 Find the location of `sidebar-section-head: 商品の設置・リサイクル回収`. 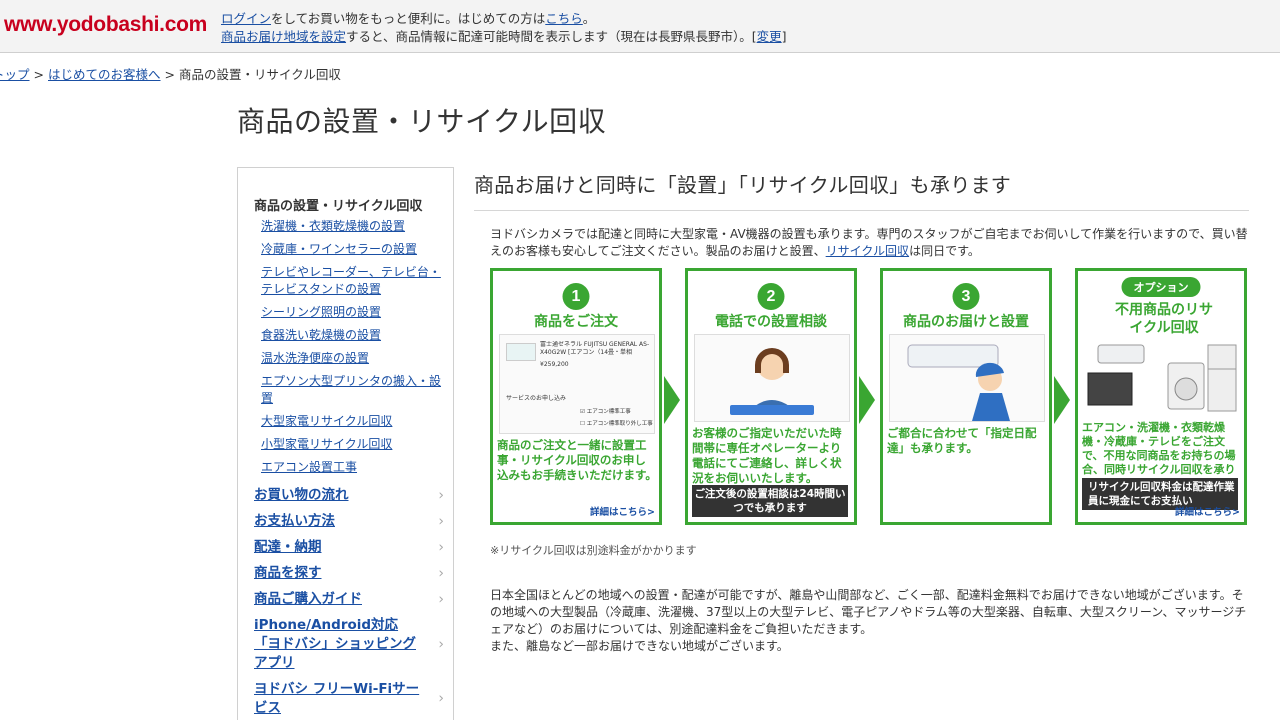

sidebar-section-head: 商品の設置・リサイクル回収 is located at coordinates (338, 206).